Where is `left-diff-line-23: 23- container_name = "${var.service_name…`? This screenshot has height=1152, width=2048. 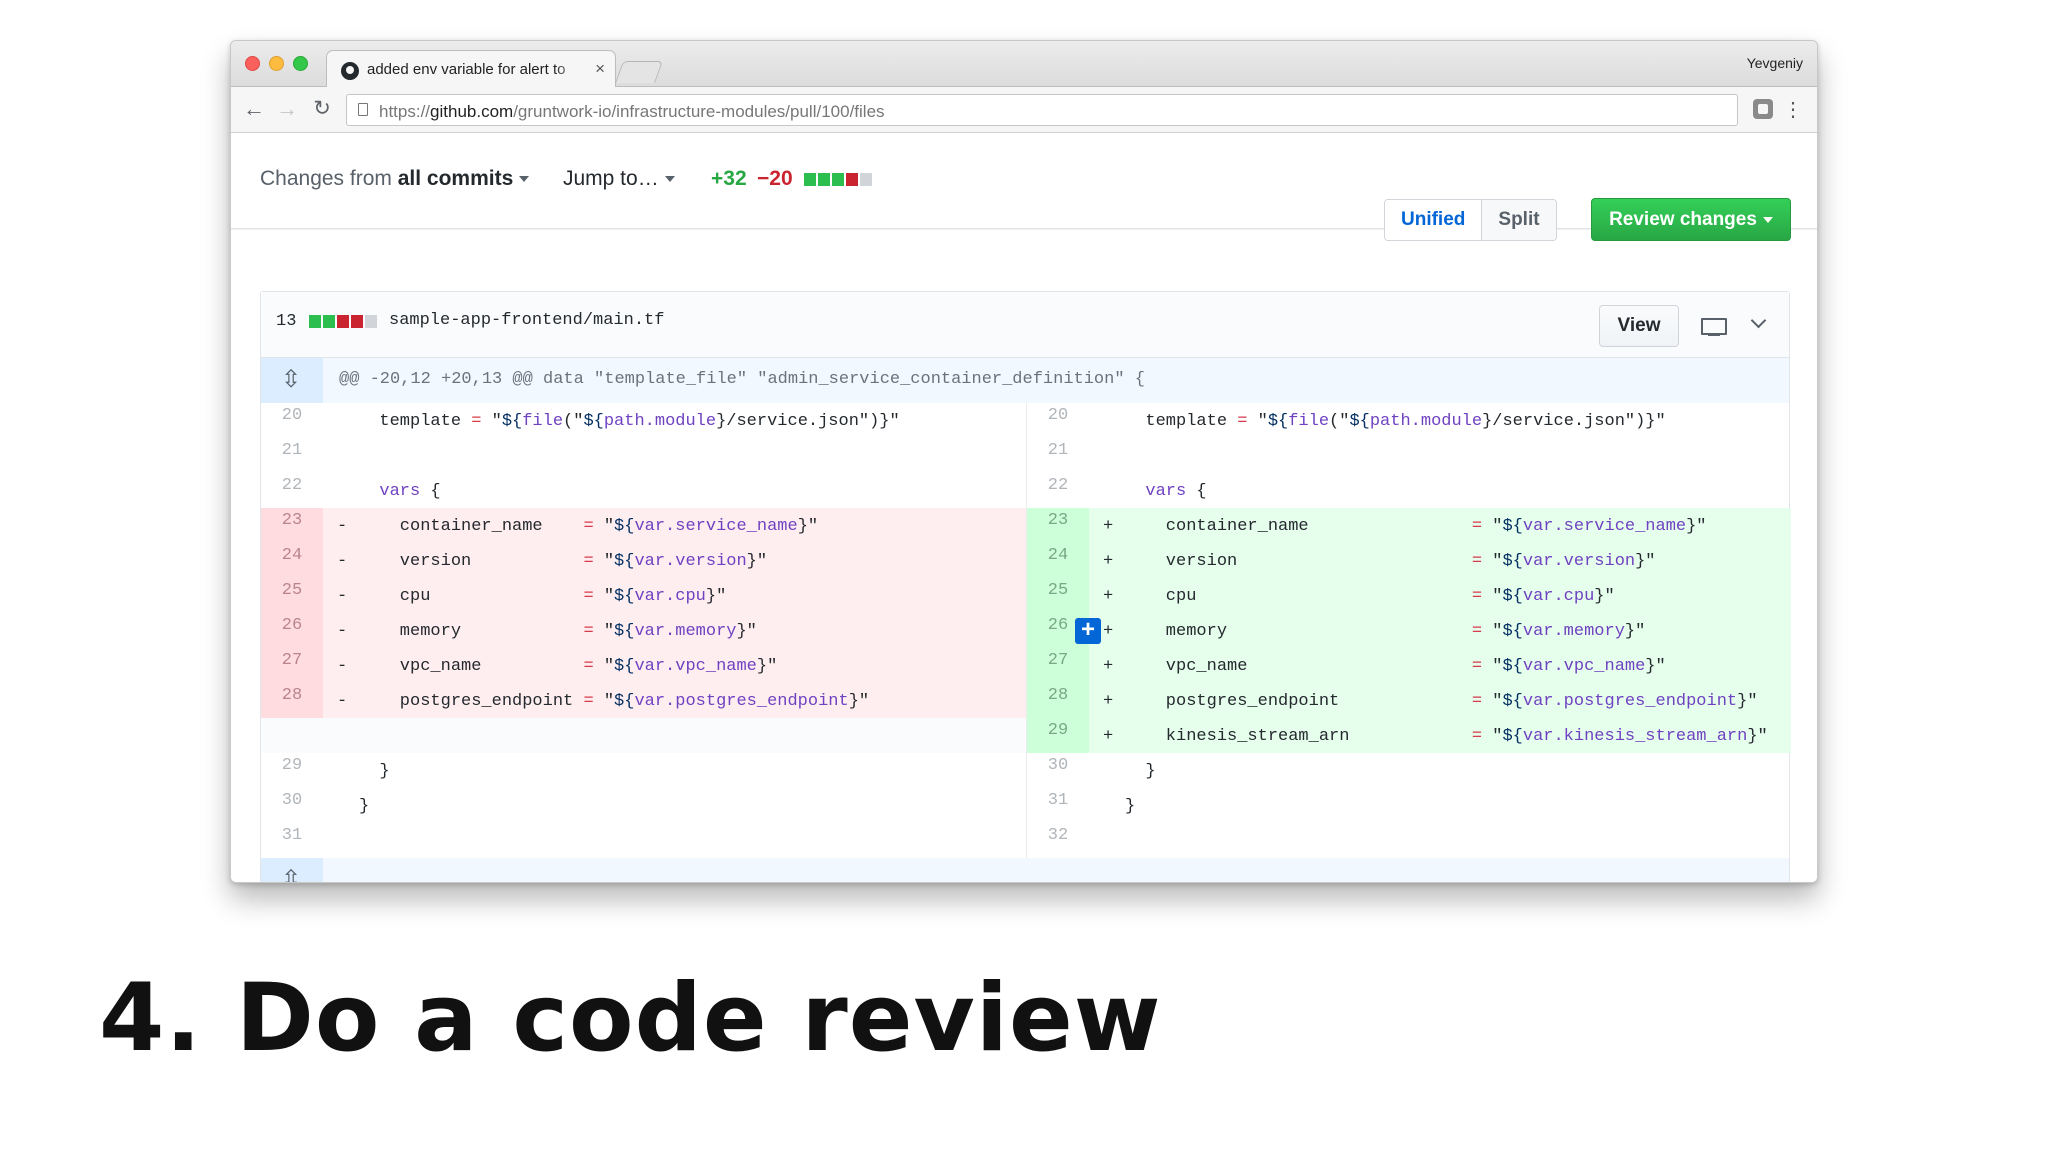
left-diff-line-23: 23- container_name = "${var.service_name… is located at coordinates (643, 525).